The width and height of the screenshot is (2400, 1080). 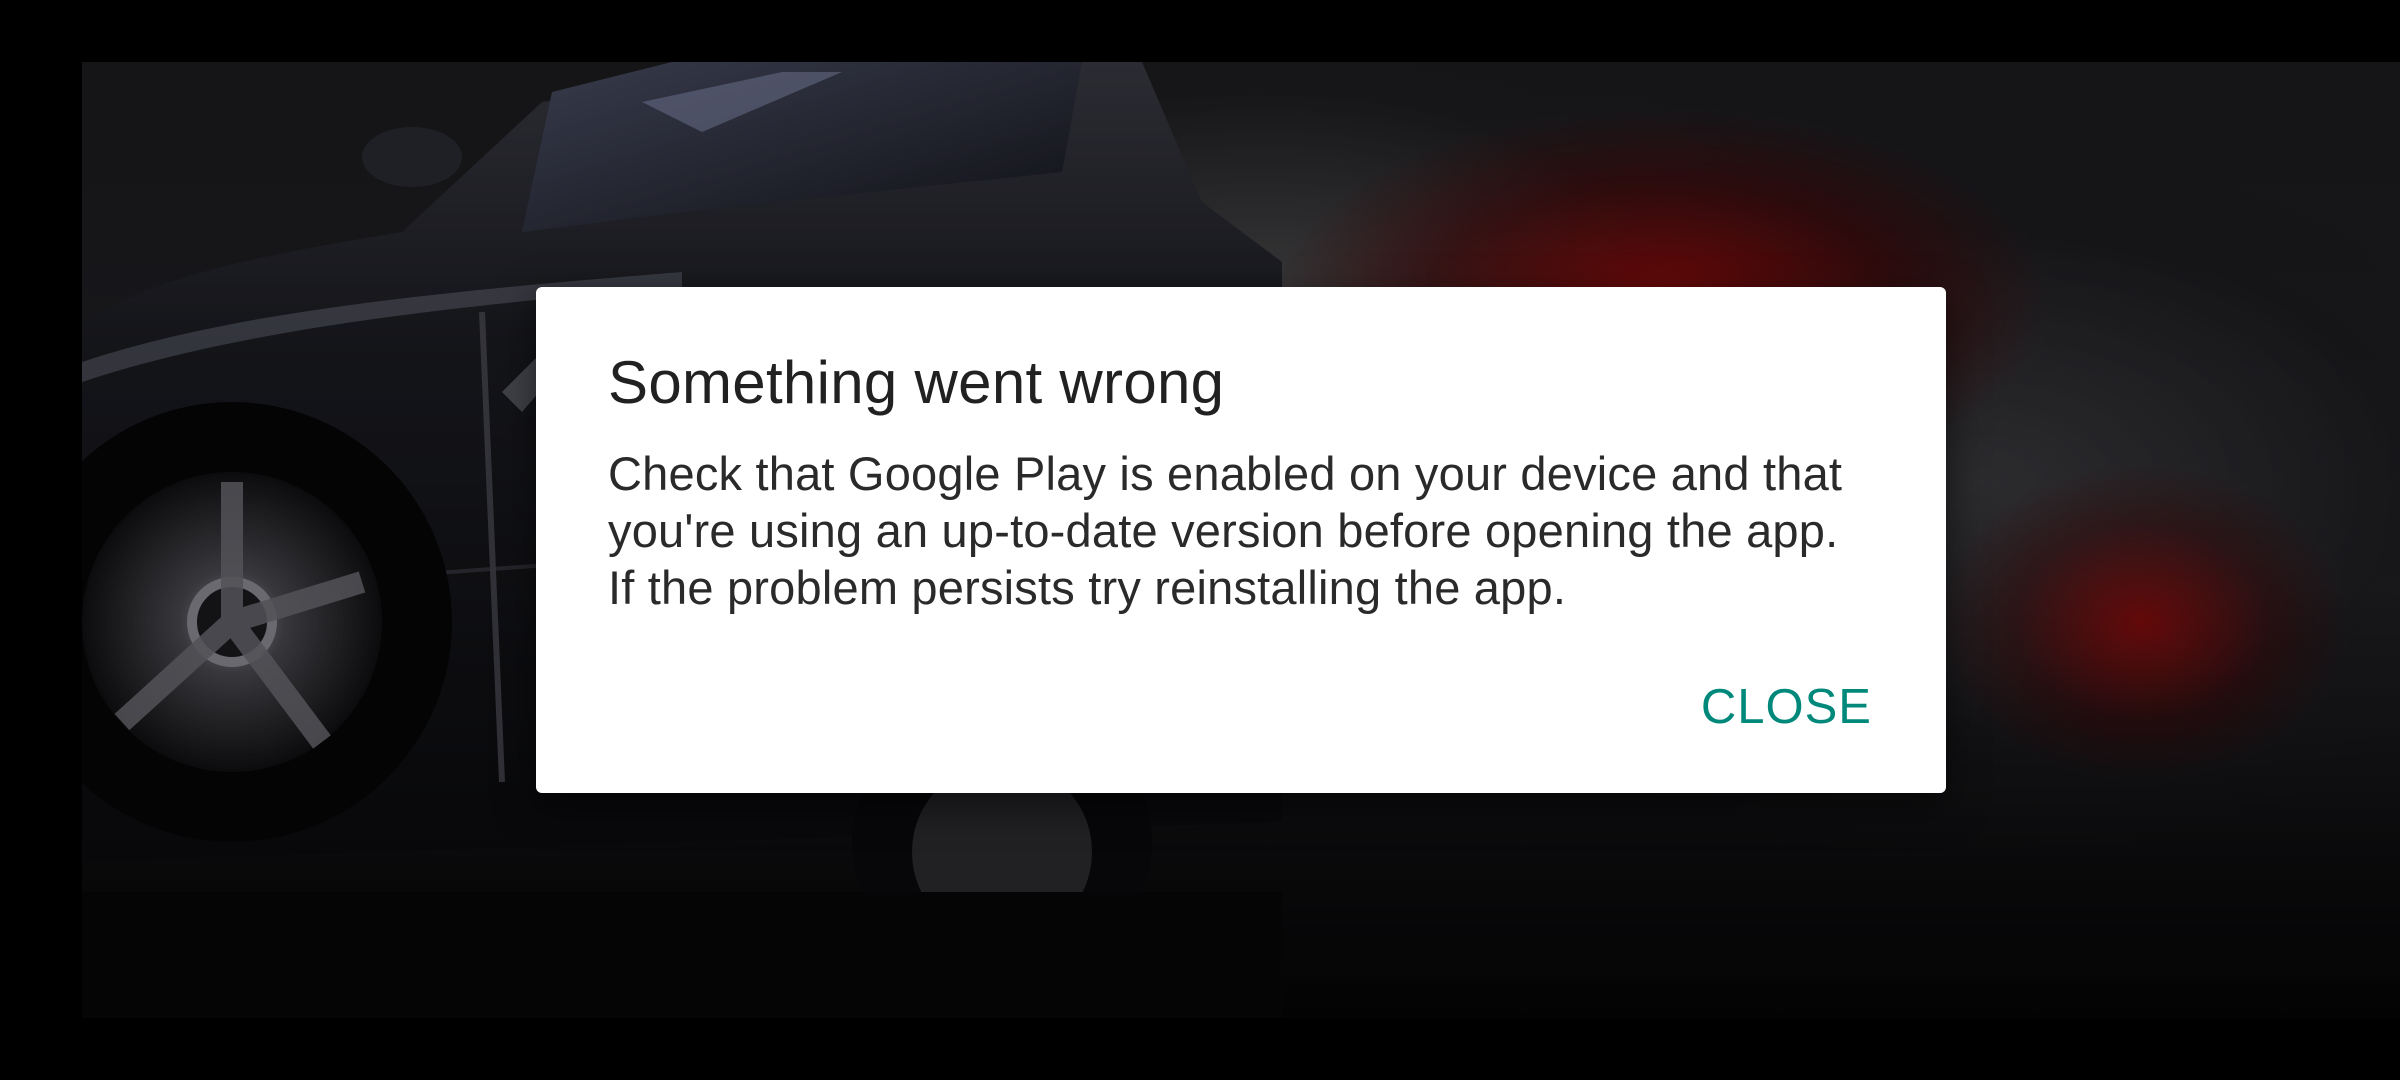 I want to click on dialog-actions: CLOSE, so click(x=1786, y=707).